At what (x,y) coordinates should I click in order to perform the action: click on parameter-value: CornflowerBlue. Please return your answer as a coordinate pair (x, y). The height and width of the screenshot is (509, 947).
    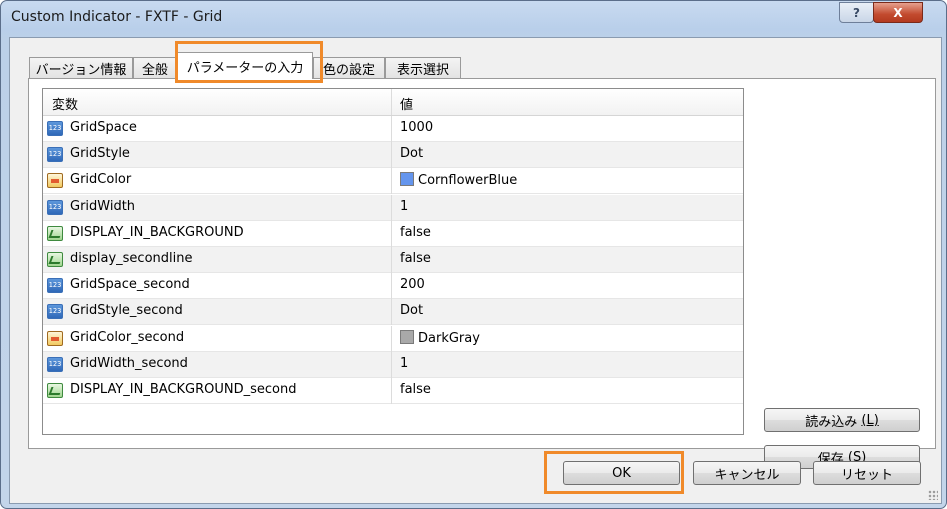
    Looking at the image, I should click on (458, 180).